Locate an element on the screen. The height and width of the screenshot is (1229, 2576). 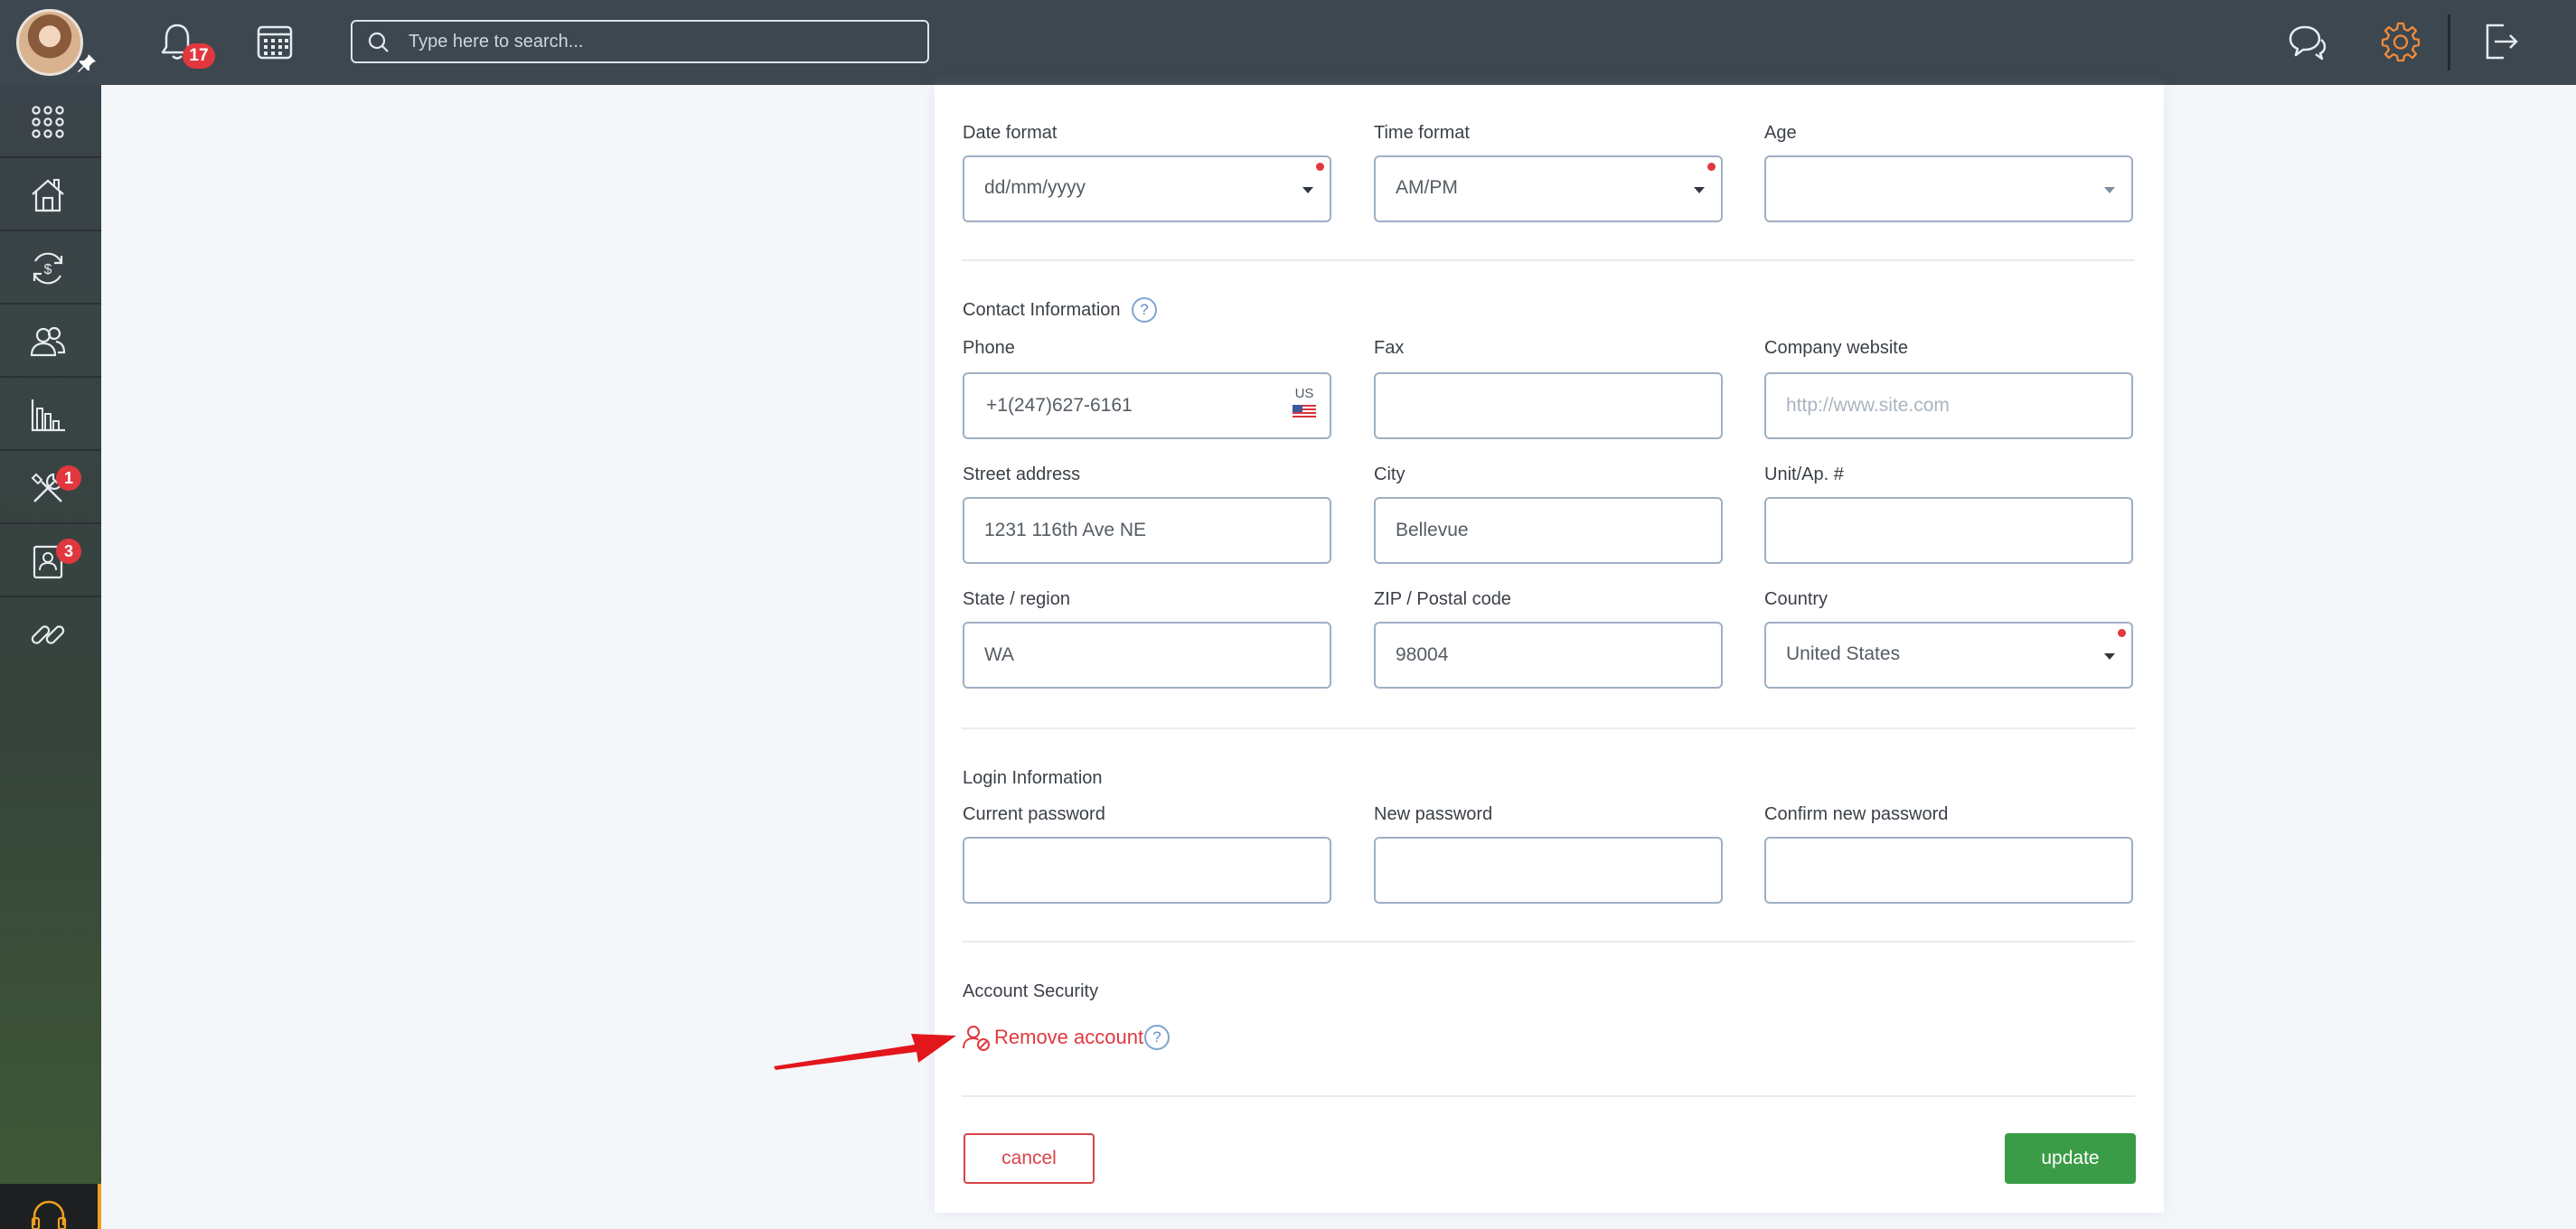
search-input is located at coordinates (662, 42).